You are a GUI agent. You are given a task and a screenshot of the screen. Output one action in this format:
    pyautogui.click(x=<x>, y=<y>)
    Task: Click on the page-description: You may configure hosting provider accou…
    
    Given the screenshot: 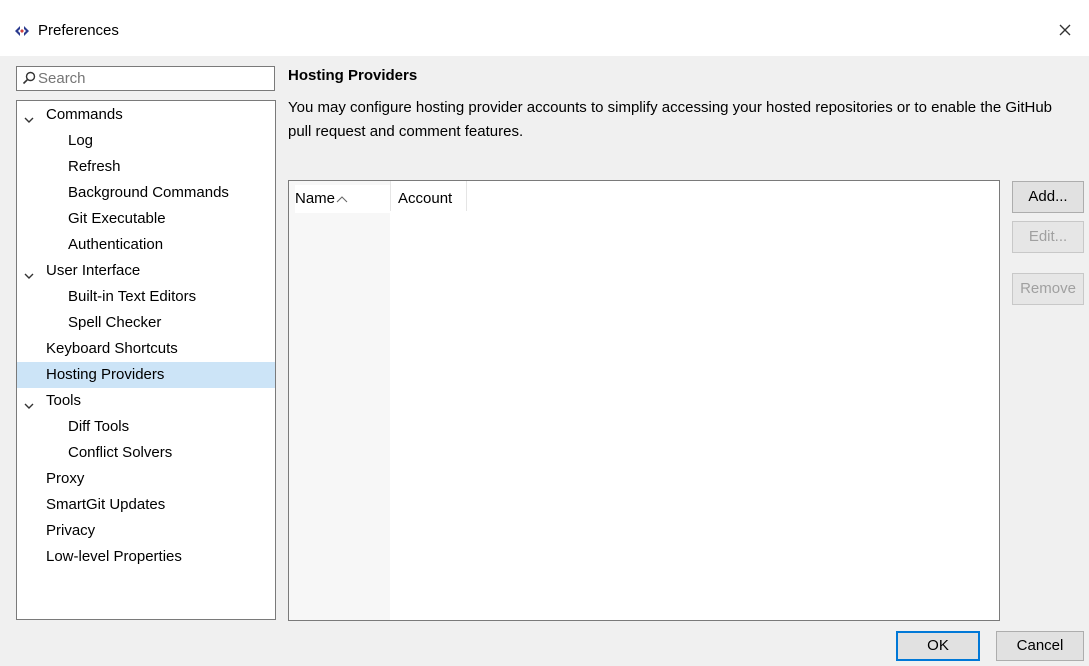 What is the action you would take?
    pyautogui.click(x=670, y=119)
    